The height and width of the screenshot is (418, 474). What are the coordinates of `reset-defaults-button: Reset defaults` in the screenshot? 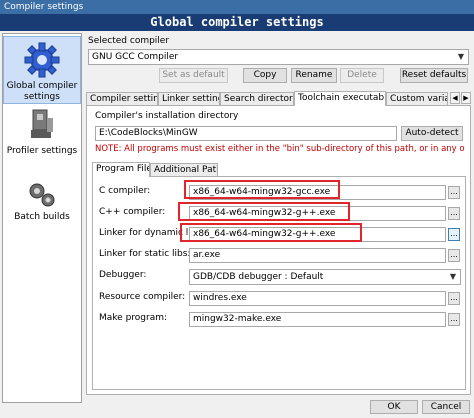 It's located at (434, 75).